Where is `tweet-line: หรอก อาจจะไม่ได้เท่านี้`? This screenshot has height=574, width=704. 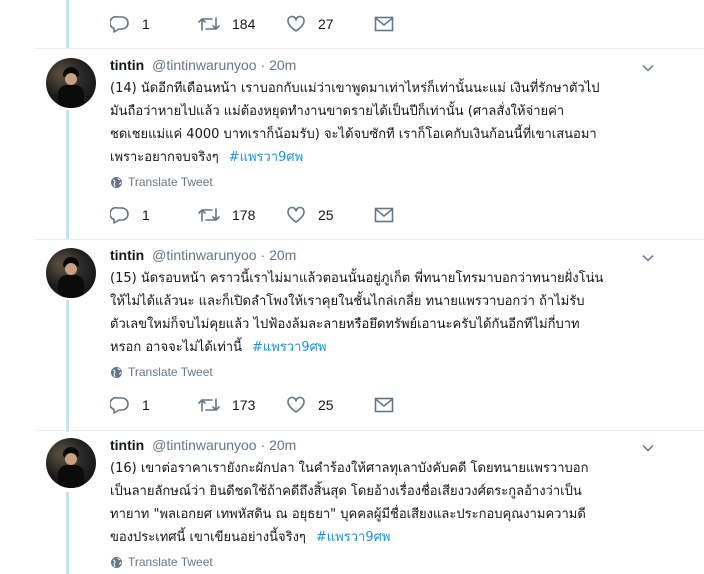 tweet-line: หรอก อาจจะไม่ได้เท่านี้ is located at coordinates (176, 347).